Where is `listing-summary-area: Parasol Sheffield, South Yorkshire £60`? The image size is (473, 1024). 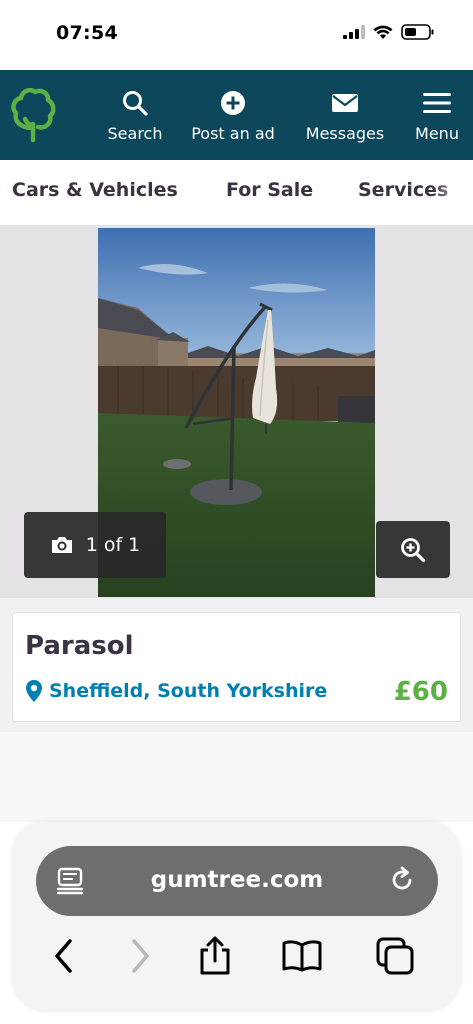 listing-summary-area: Parasol Sheffield, South Yorkshire £60 is located at coordinates (236, 665).